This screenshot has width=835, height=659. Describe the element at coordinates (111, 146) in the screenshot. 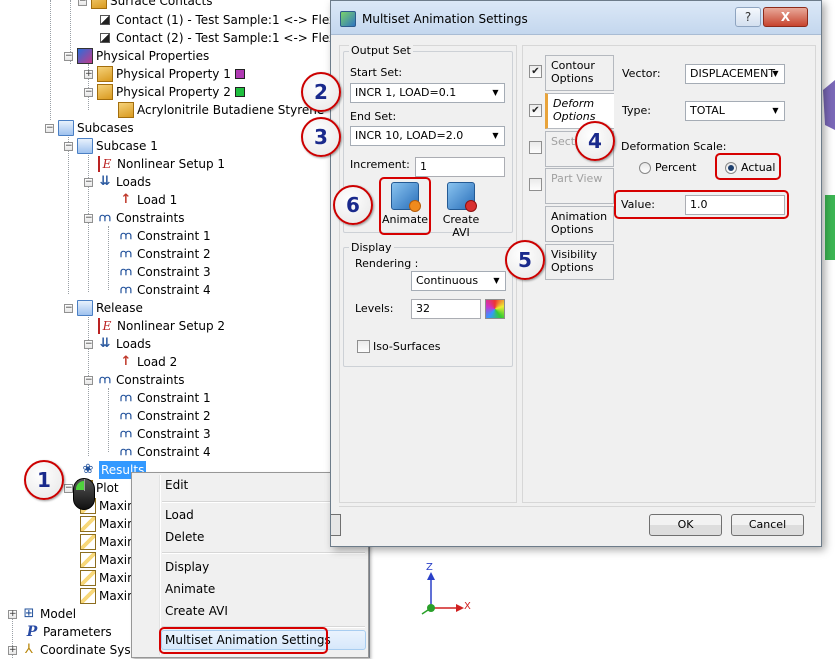

I see `tree-item-subcase-1: − Subcase 1` at that location.